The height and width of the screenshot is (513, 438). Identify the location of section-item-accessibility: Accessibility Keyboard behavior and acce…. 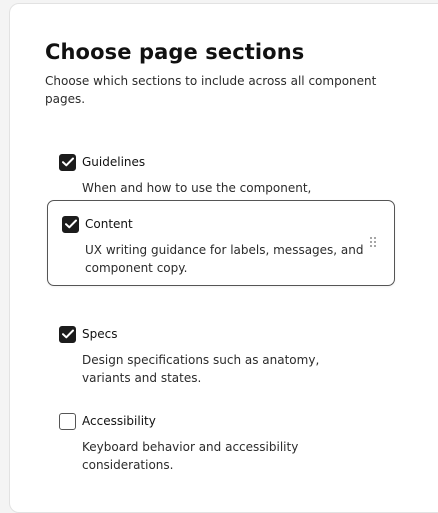
(209, 443).